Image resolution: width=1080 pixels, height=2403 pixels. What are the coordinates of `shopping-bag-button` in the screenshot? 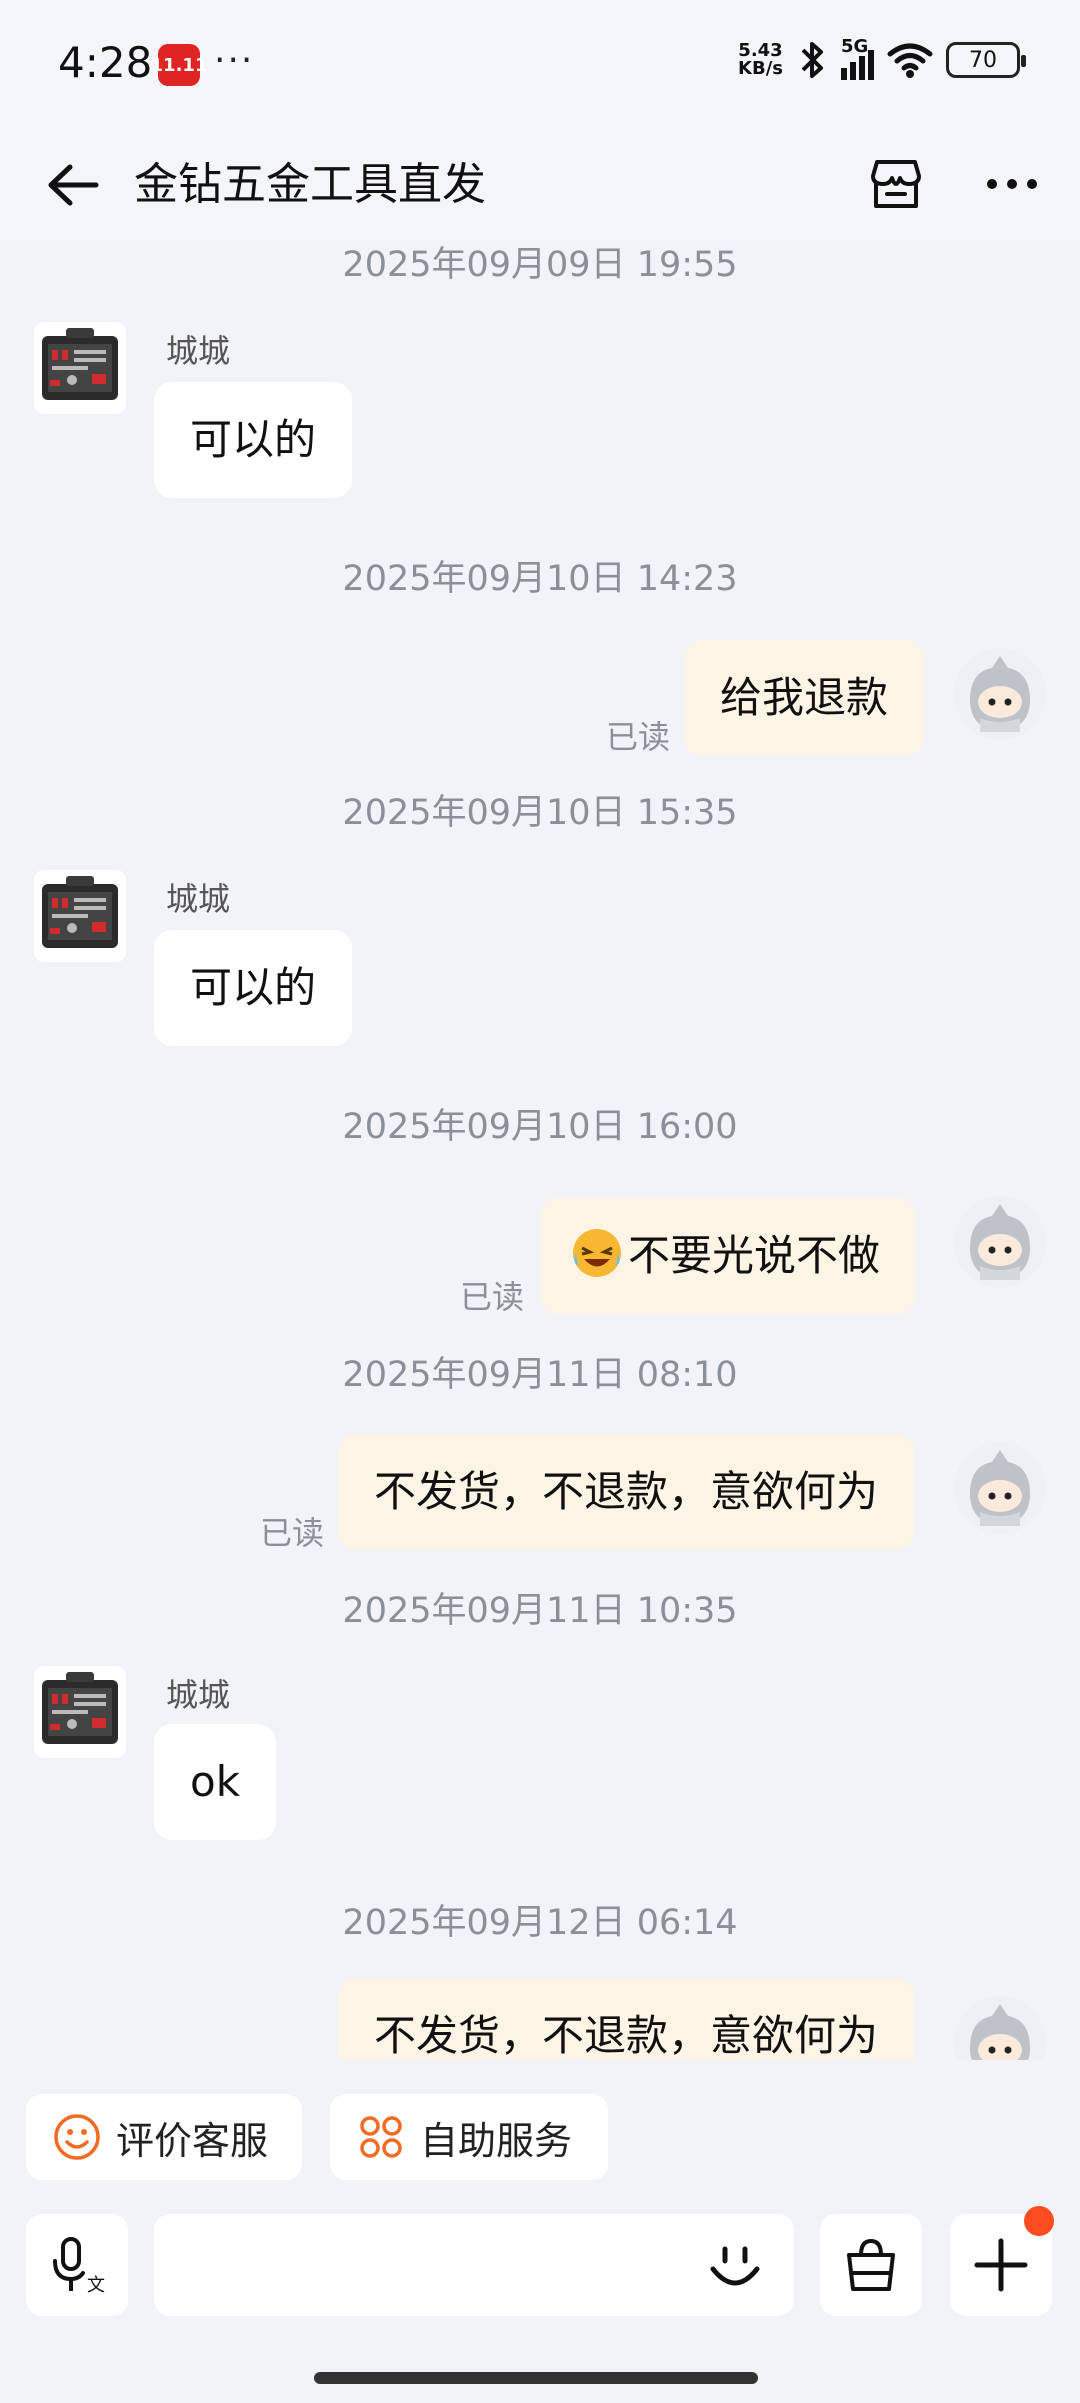 It's located at (871, 2265).